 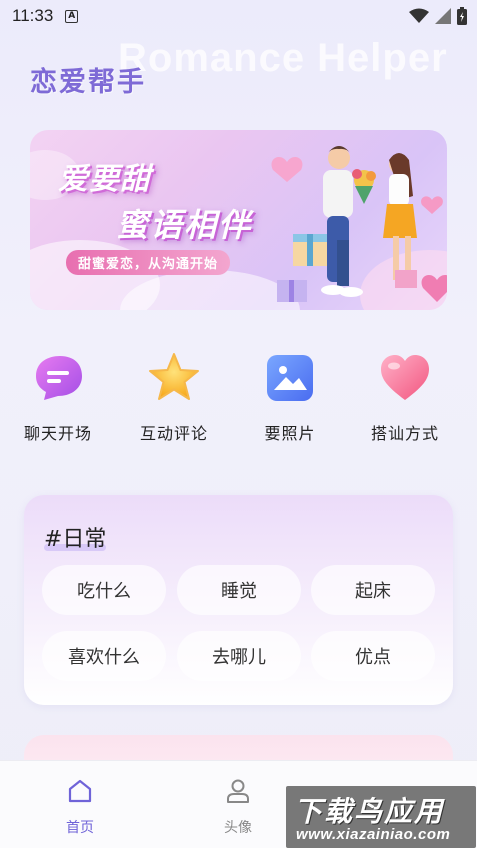 I want to click on topic-tag: 喜欢什么, so click(x=104, y=656).